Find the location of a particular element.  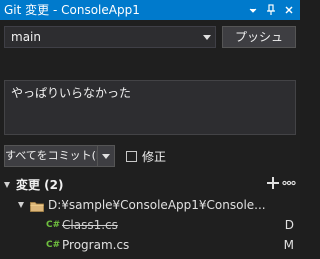

changes-count-label: 変更 (2) is located at coordinates (40, 185).